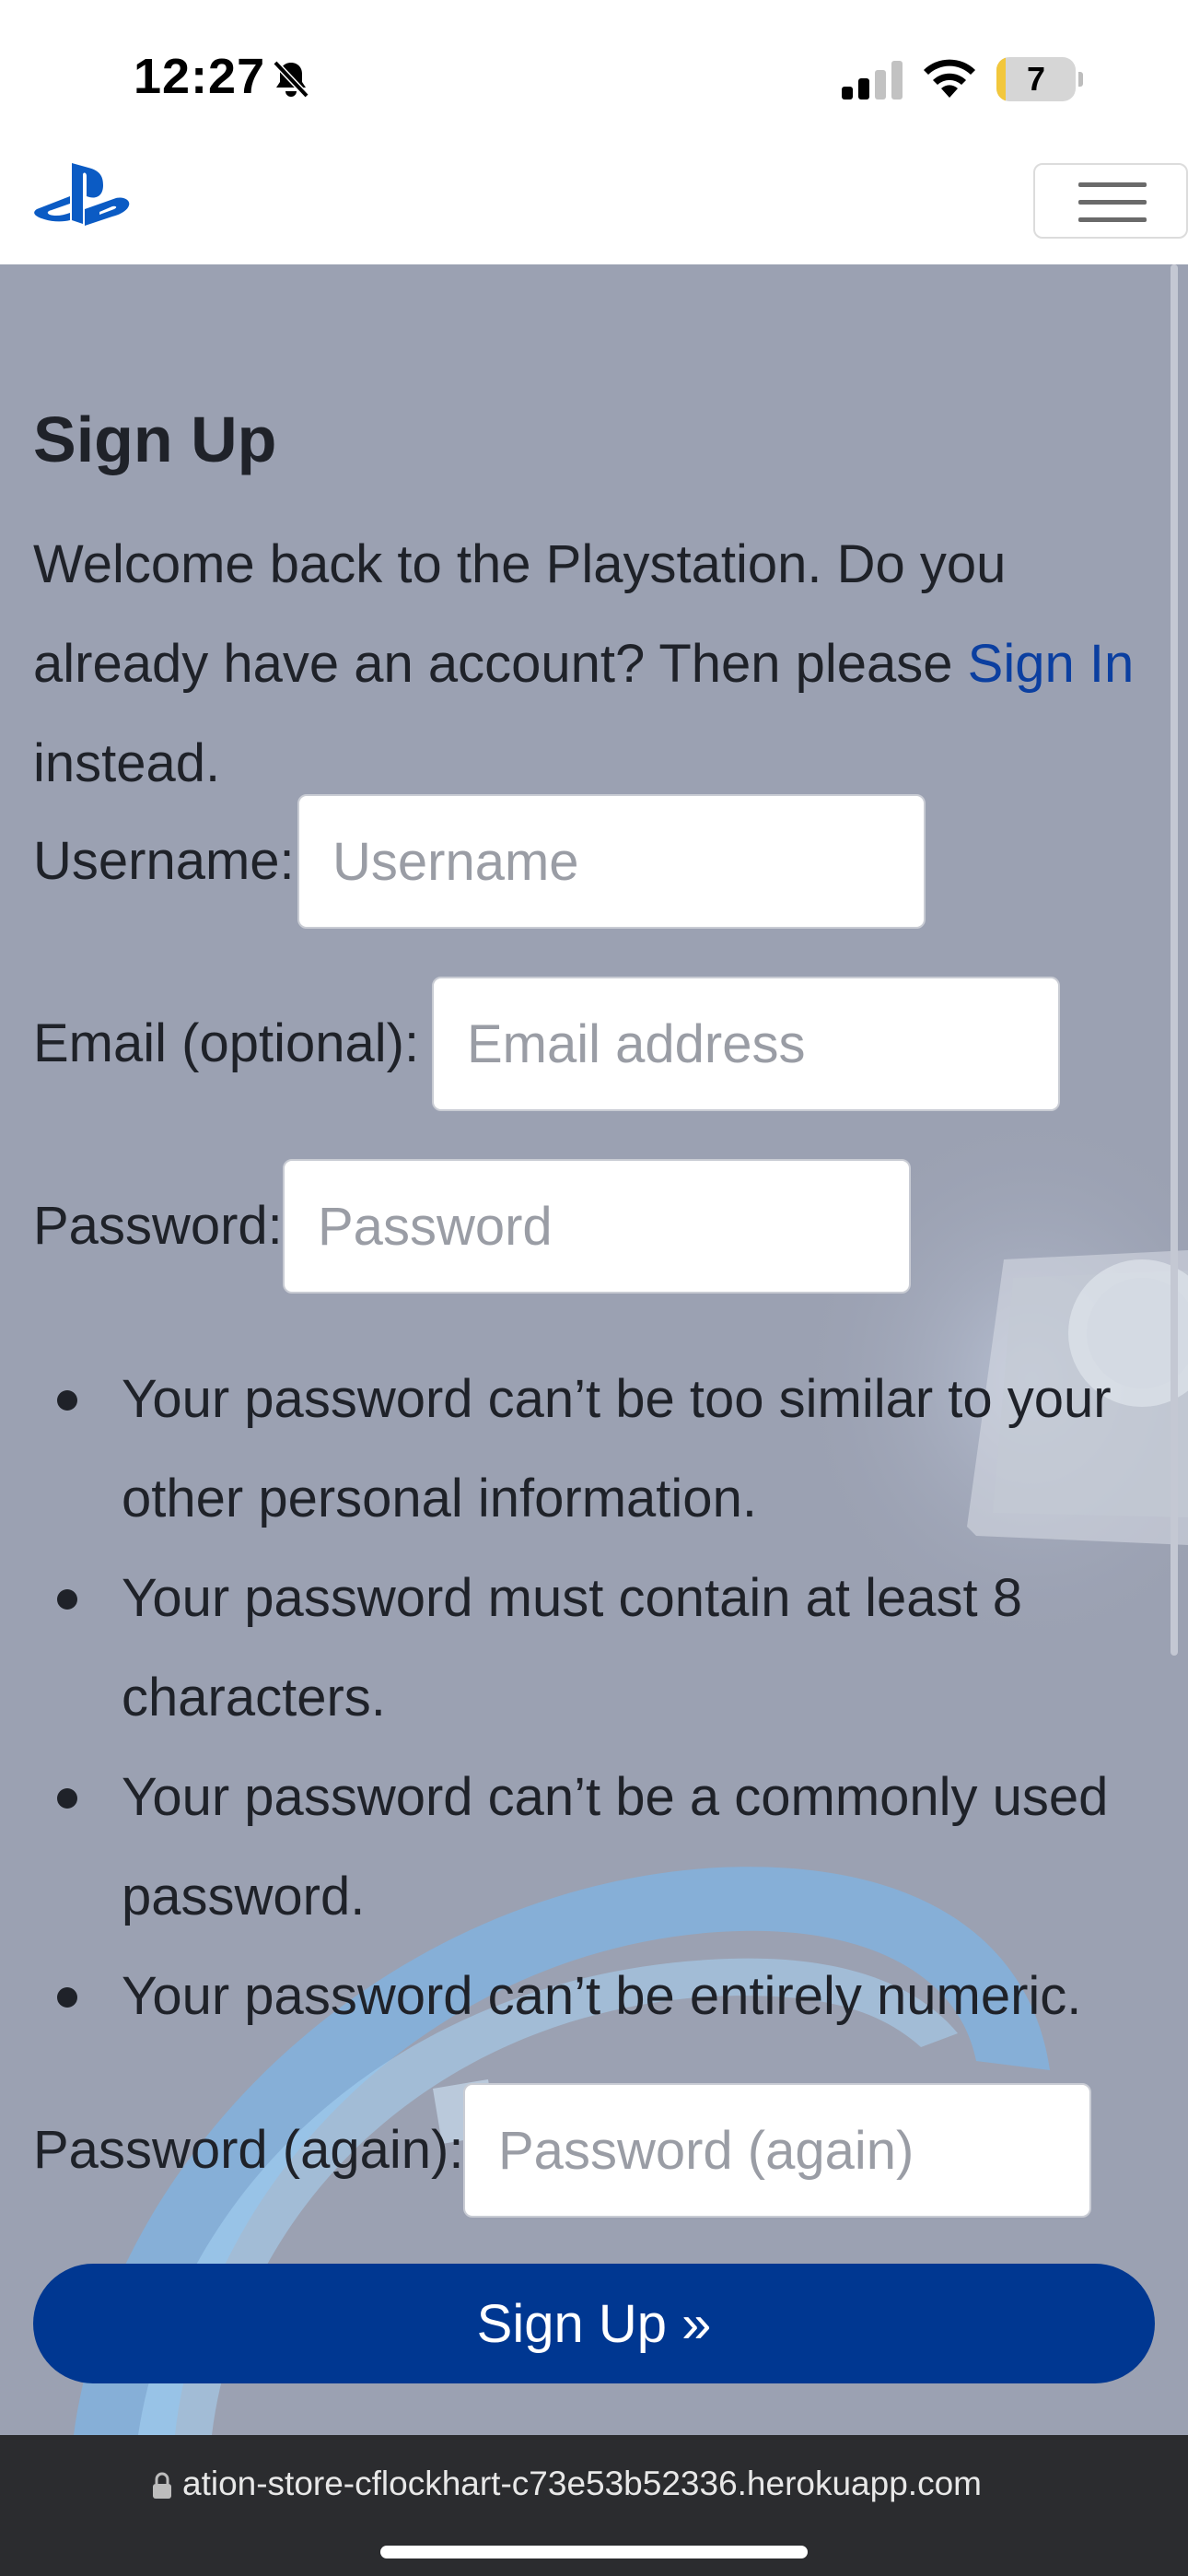 This screenshot has height=2576, width=1188. I want to click on password-again-label: Password (again):, so click(249, 2150).